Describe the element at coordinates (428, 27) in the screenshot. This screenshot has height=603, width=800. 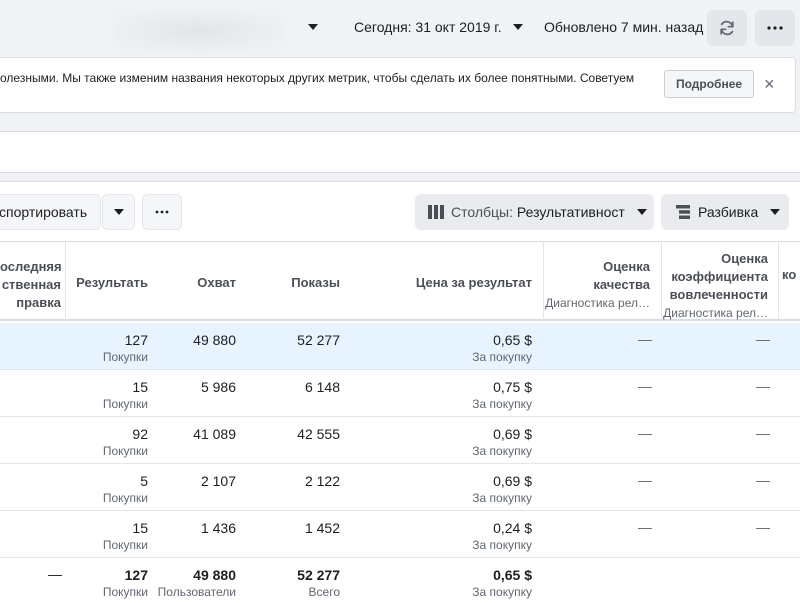
I see `date-range-label: Сегодня: 31 окт 2019 г.` at that location.